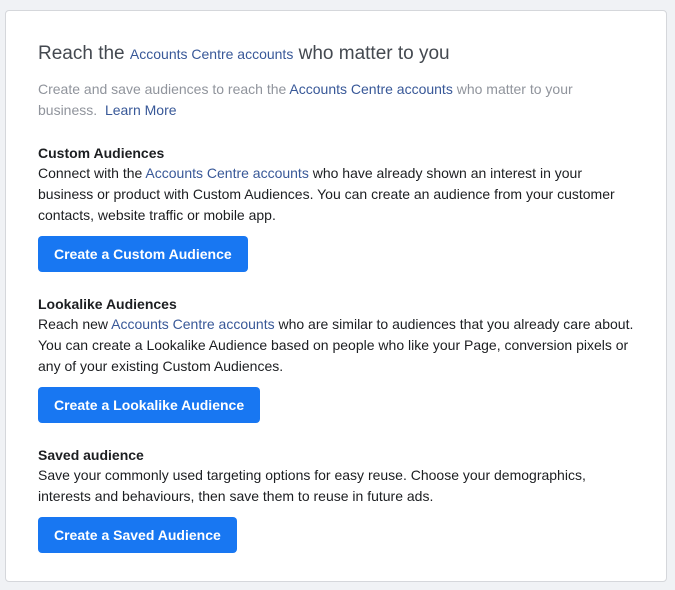 Image resolution: width=675 pixels, height=590 pixels. I want to click on description-prefix: Connect with the, so click(92, 173).